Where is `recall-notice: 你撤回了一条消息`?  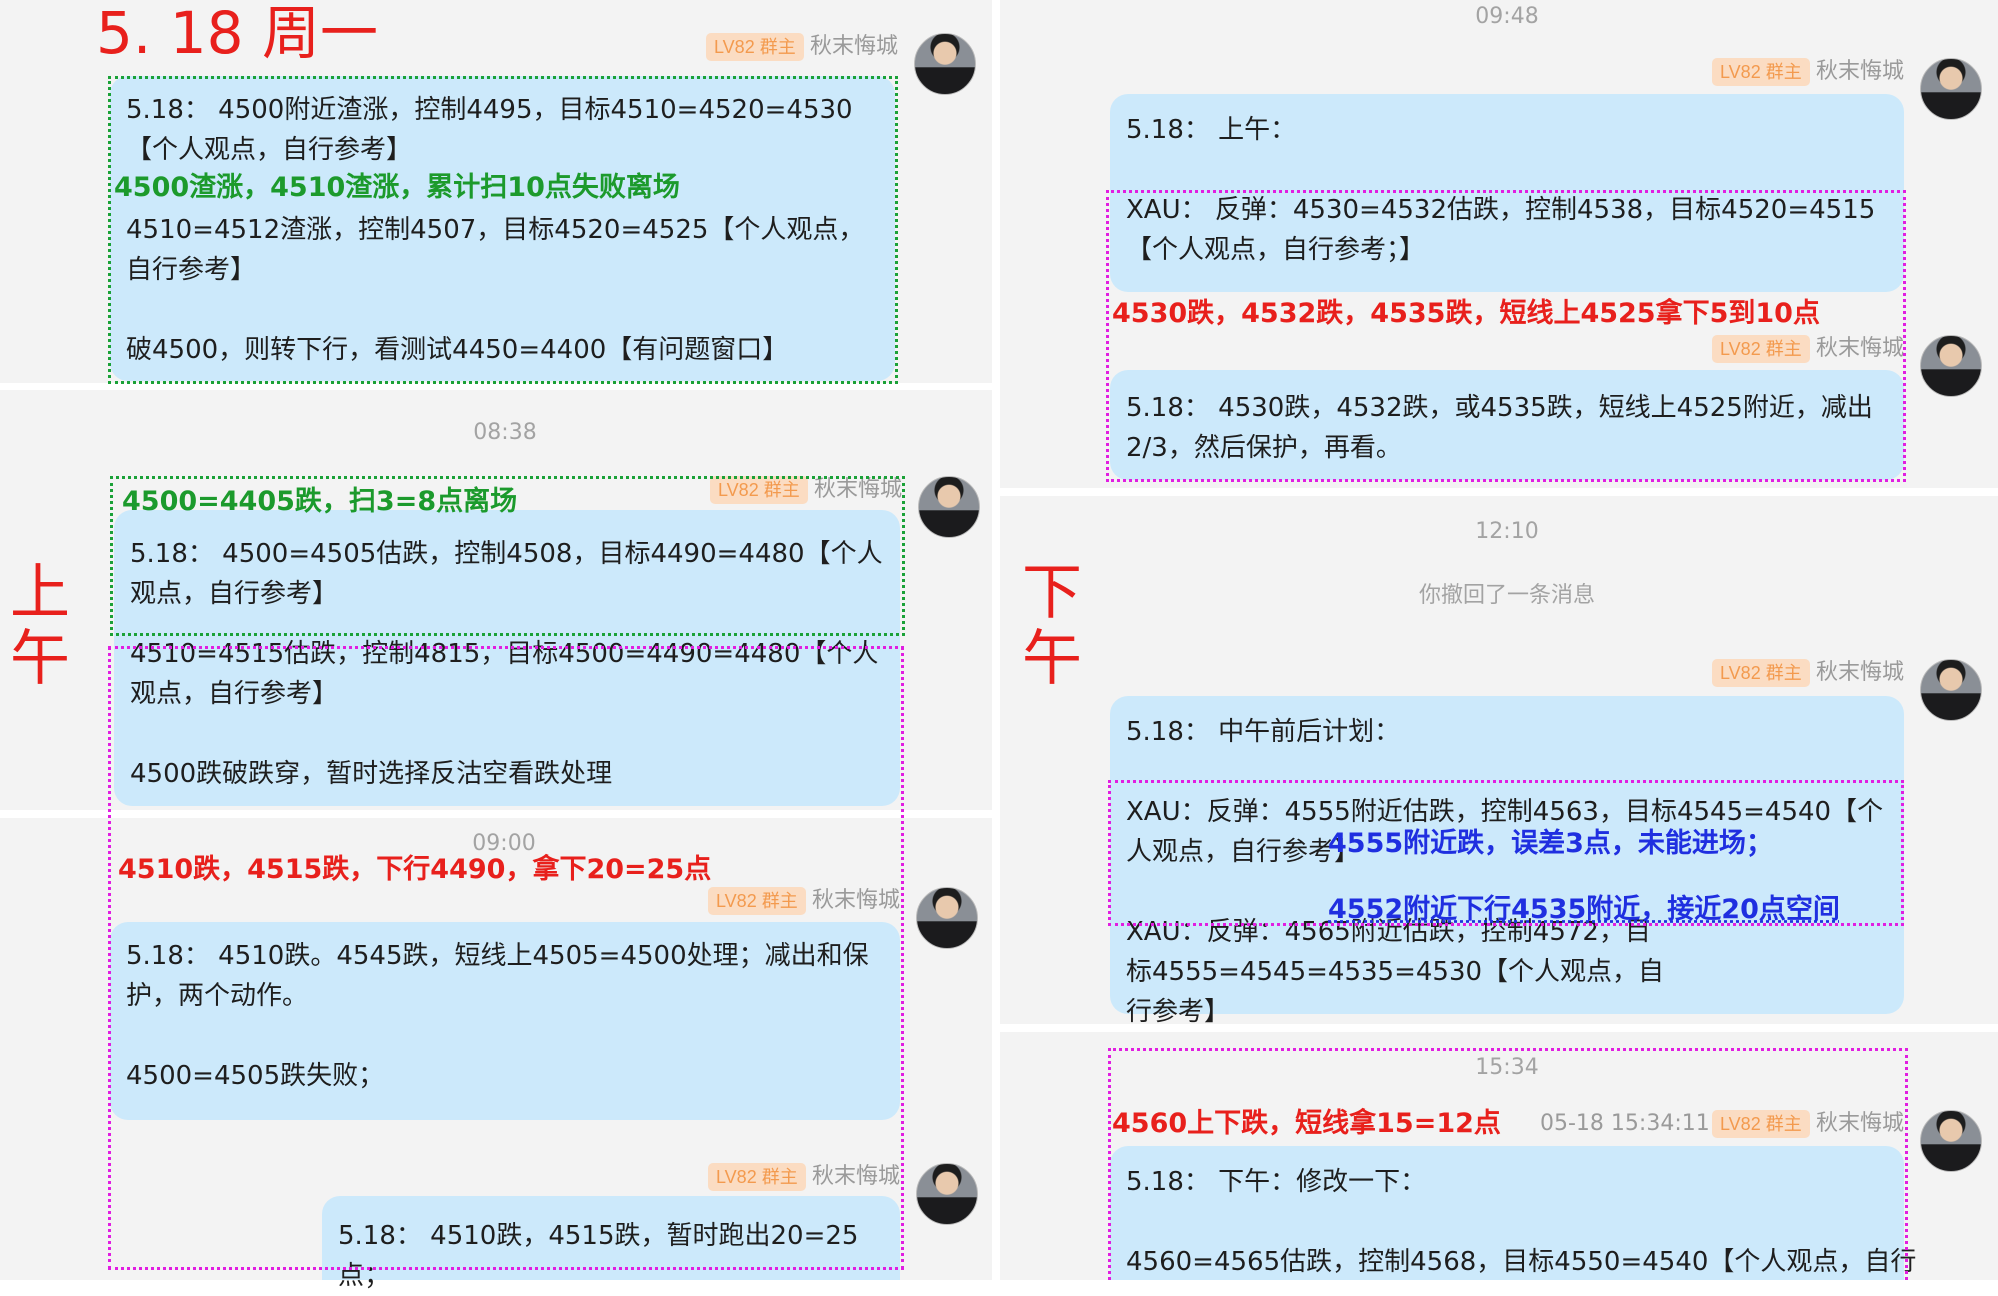
recall-notice: 你撤回了一条消息 is located at coordinates (1506, 595).